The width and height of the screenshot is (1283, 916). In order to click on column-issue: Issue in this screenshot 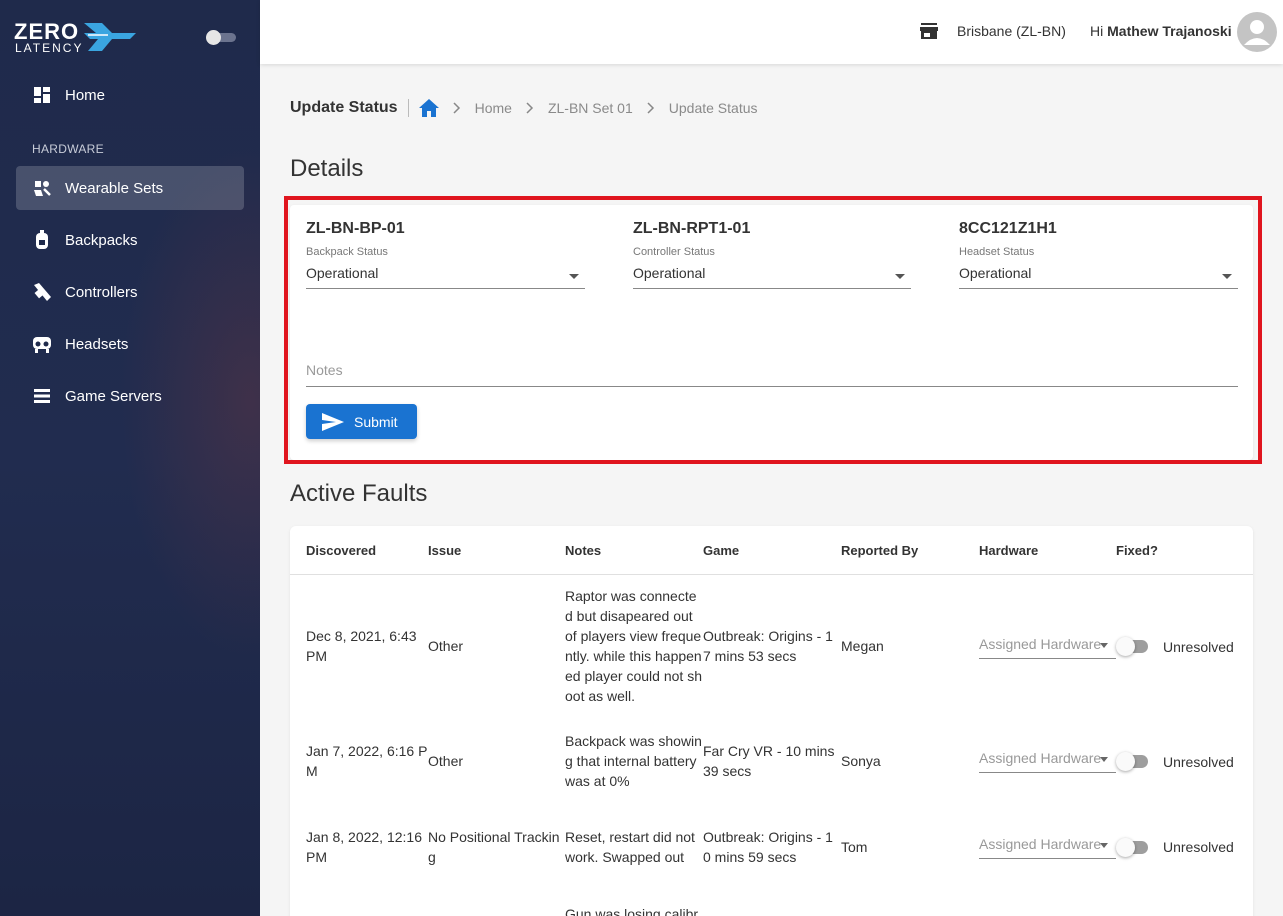, I will do `click(444, 550)`.